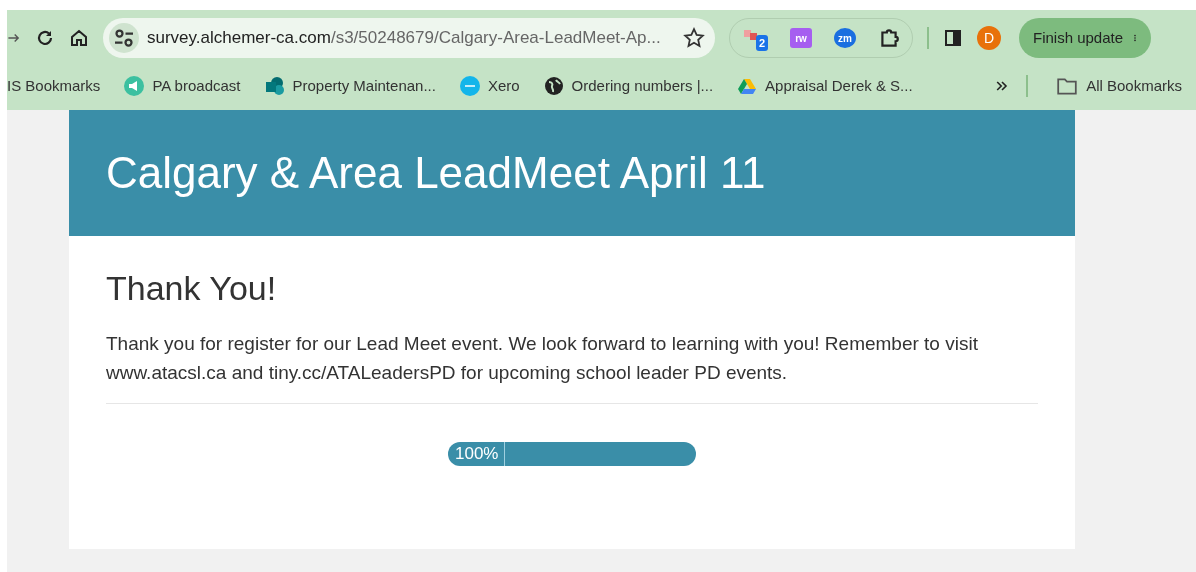  What do you see at coordinates (801, 38) in the screenshot?
I see `puzzle-icon: rw` at bounding box center [801, 38].